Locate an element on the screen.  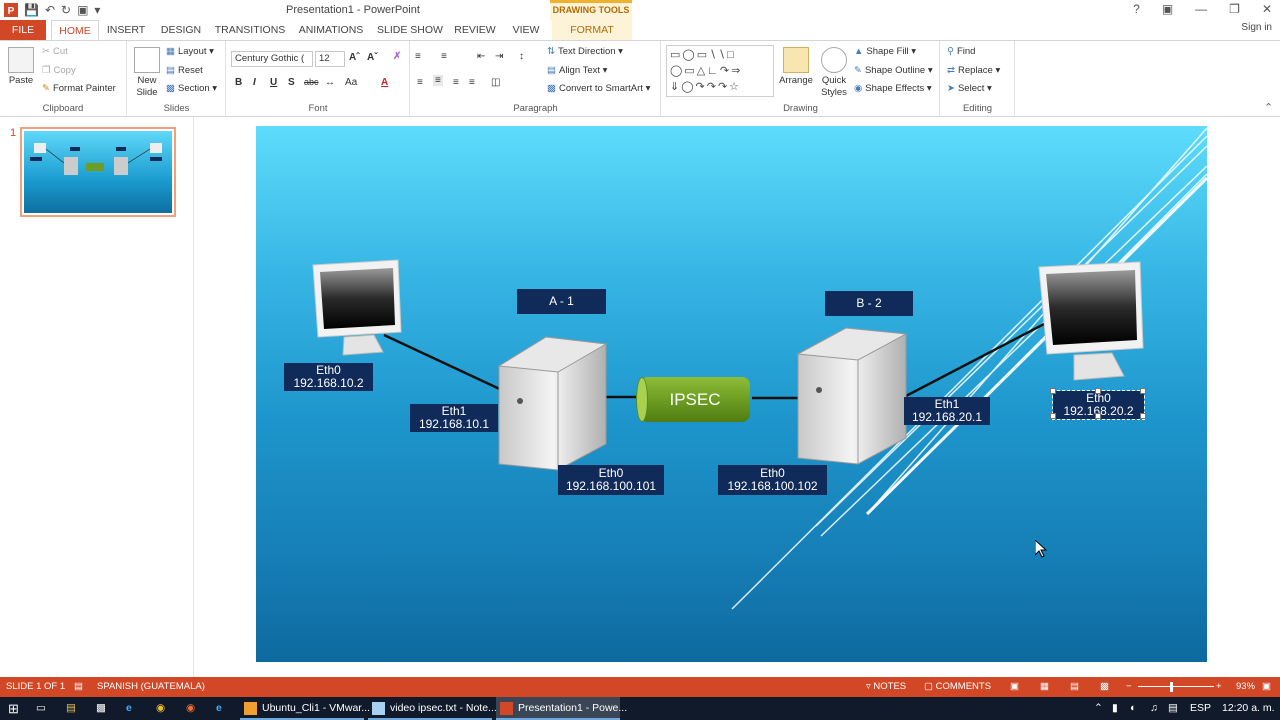
align-text-button: ▤ Align Text ▾ is located at coordinates (577, 70).